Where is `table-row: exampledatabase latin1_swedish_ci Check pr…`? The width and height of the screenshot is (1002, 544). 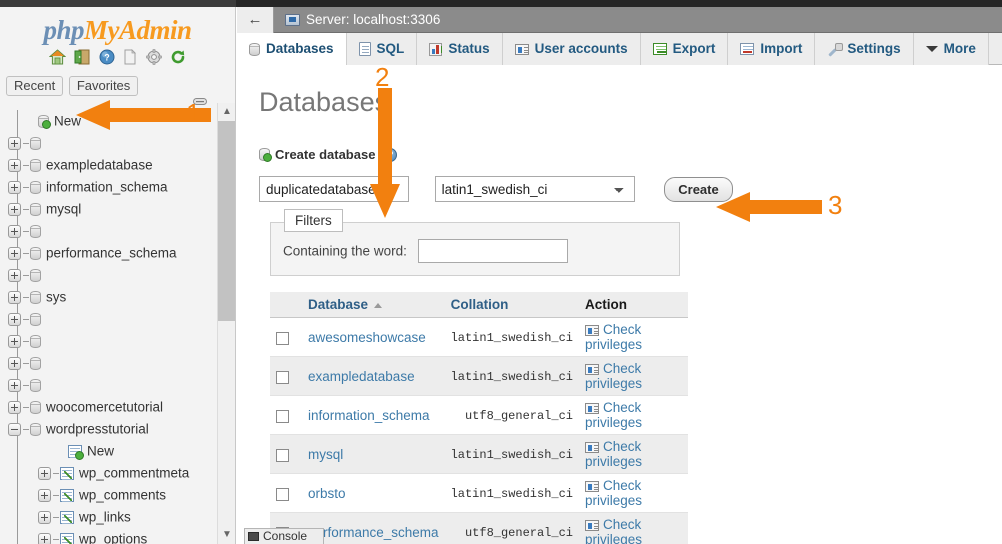
table-row: exampledatabase latin1_swedish_ci Check pr… is located at coordinates (479, 376).